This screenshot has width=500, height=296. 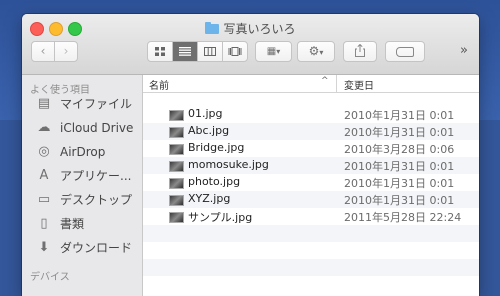 I want to click on sidebar-item-desktop: ▭ デスクトップ, so click(x=82, y=200).